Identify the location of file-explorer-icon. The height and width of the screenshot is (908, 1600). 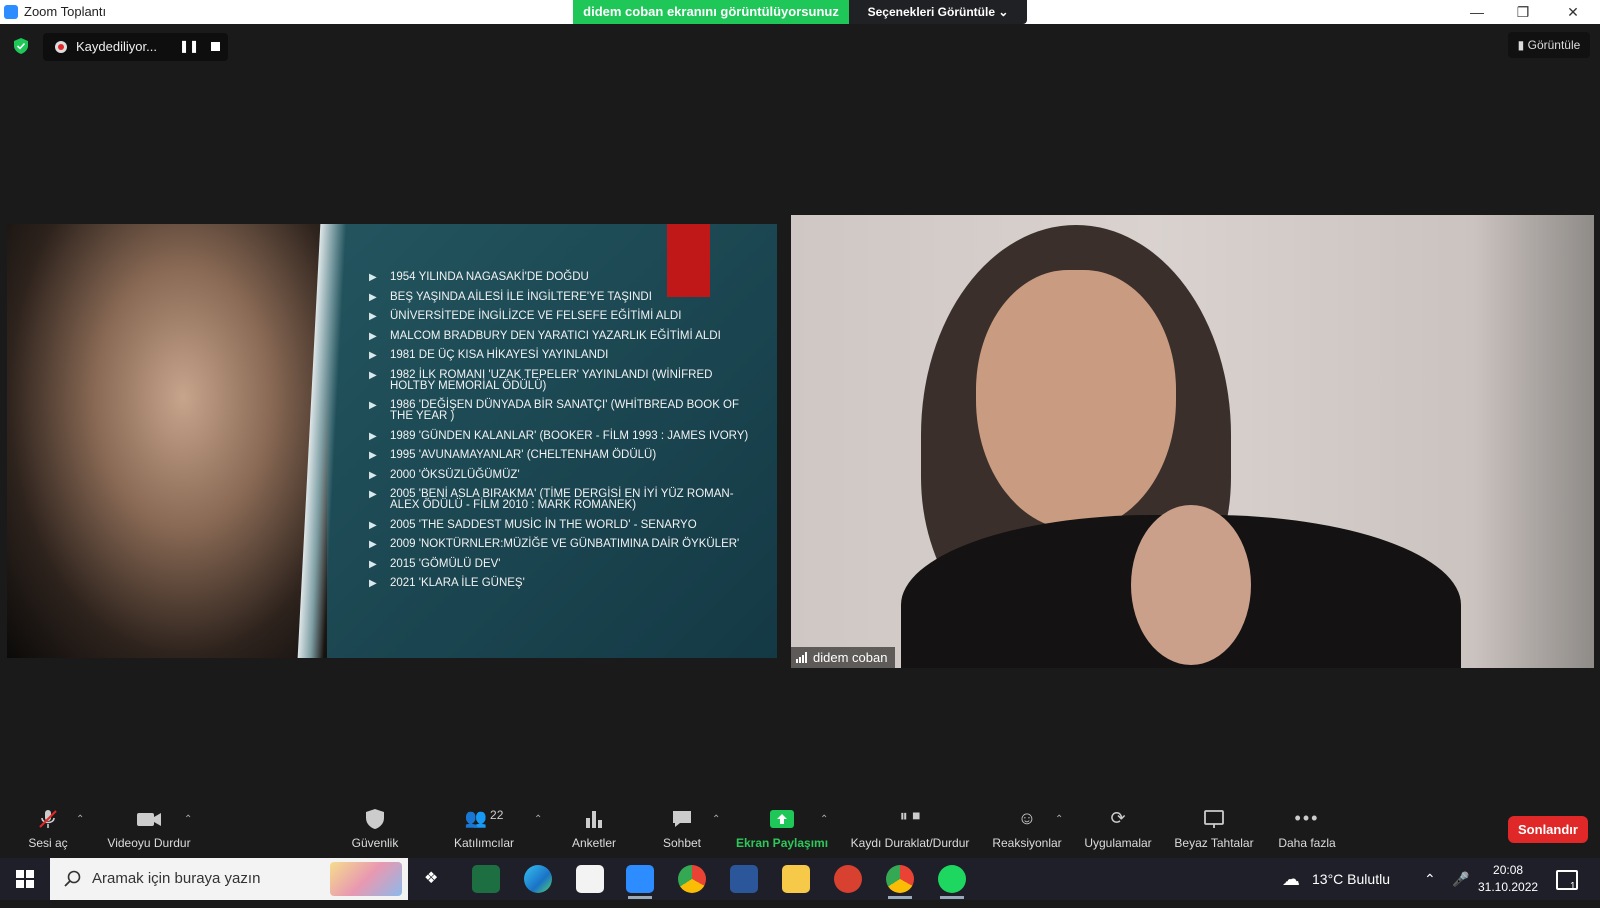
(796, 879).